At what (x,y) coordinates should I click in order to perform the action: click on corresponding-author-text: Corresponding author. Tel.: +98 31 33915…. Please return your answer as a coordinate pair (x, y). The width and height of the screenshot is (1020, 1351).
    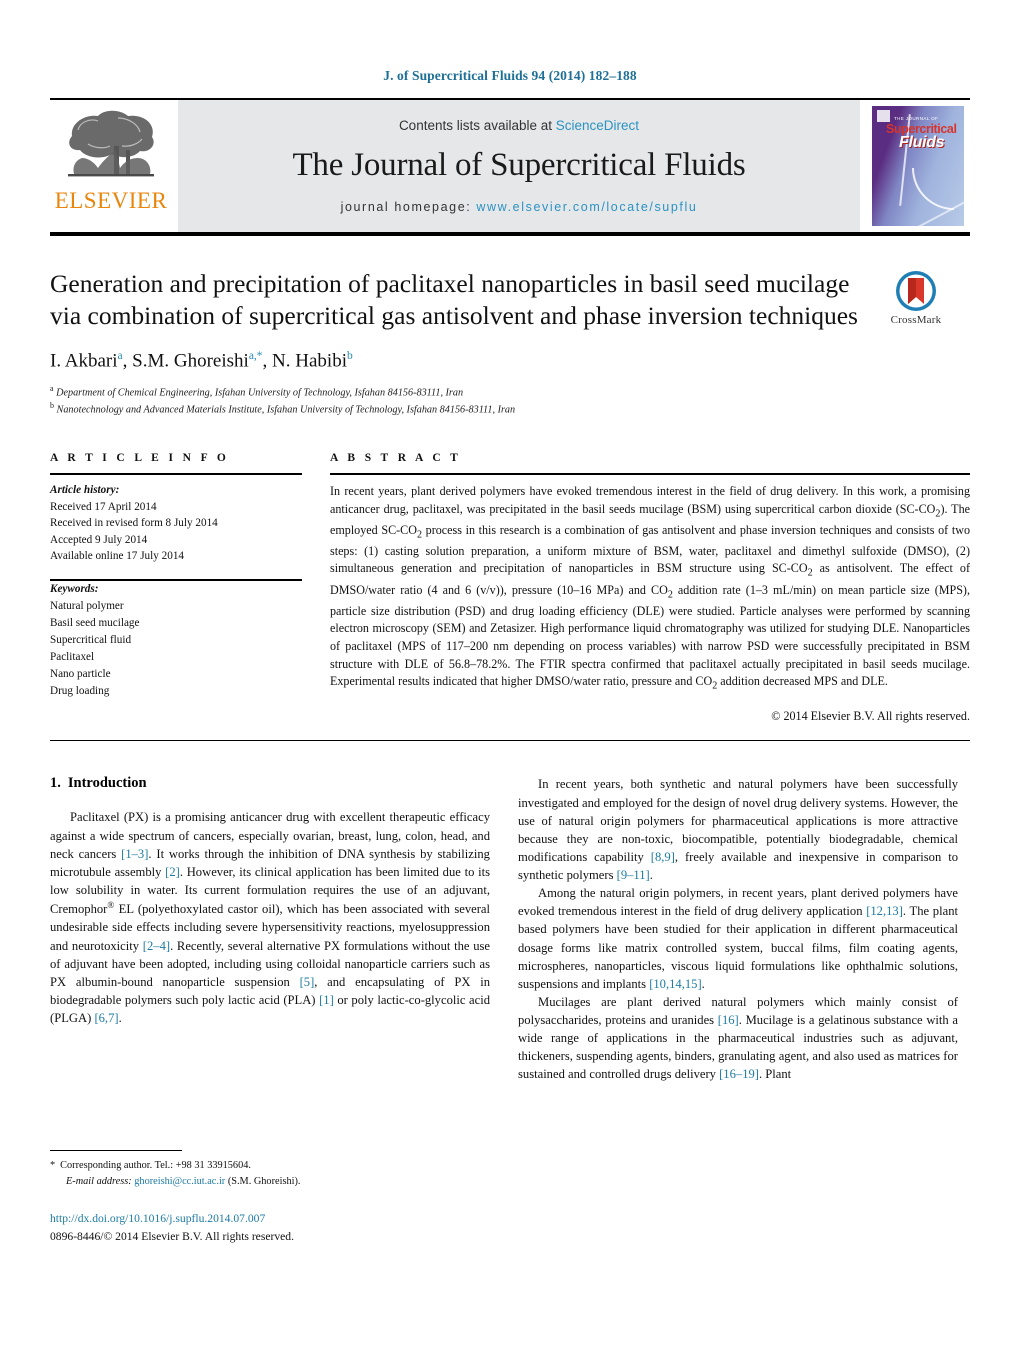
    Looking at the image, I should click on (155, 1166).